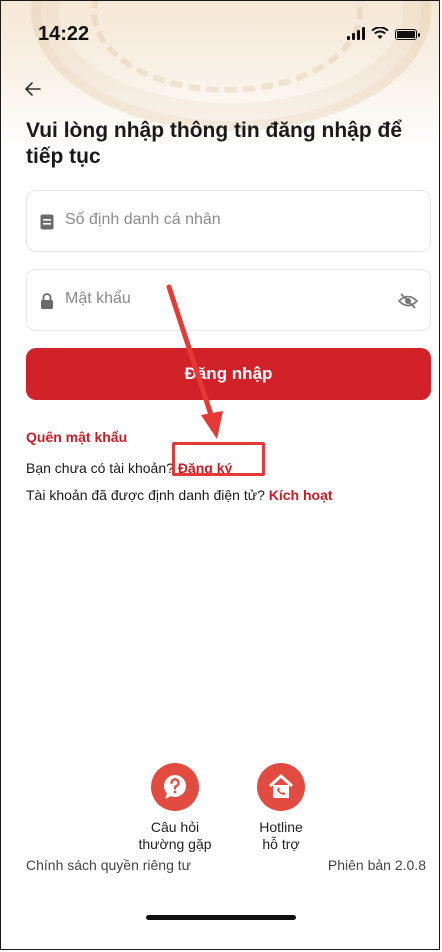 The image size is (442, 952). I want to click on hotline-button: Hotline hỗ trợ, so click(281, 808).